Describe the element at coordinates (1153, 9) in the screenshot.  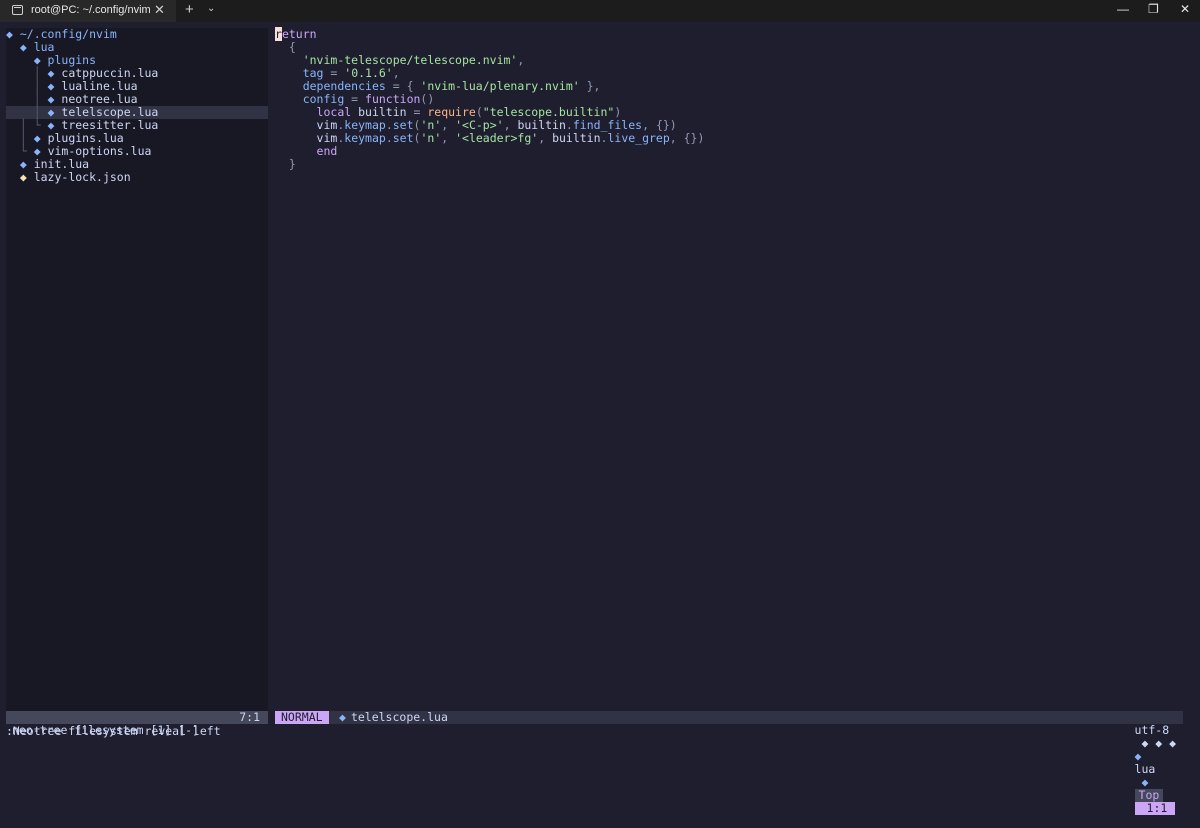
I see `maximize-button: ❐` at that location.